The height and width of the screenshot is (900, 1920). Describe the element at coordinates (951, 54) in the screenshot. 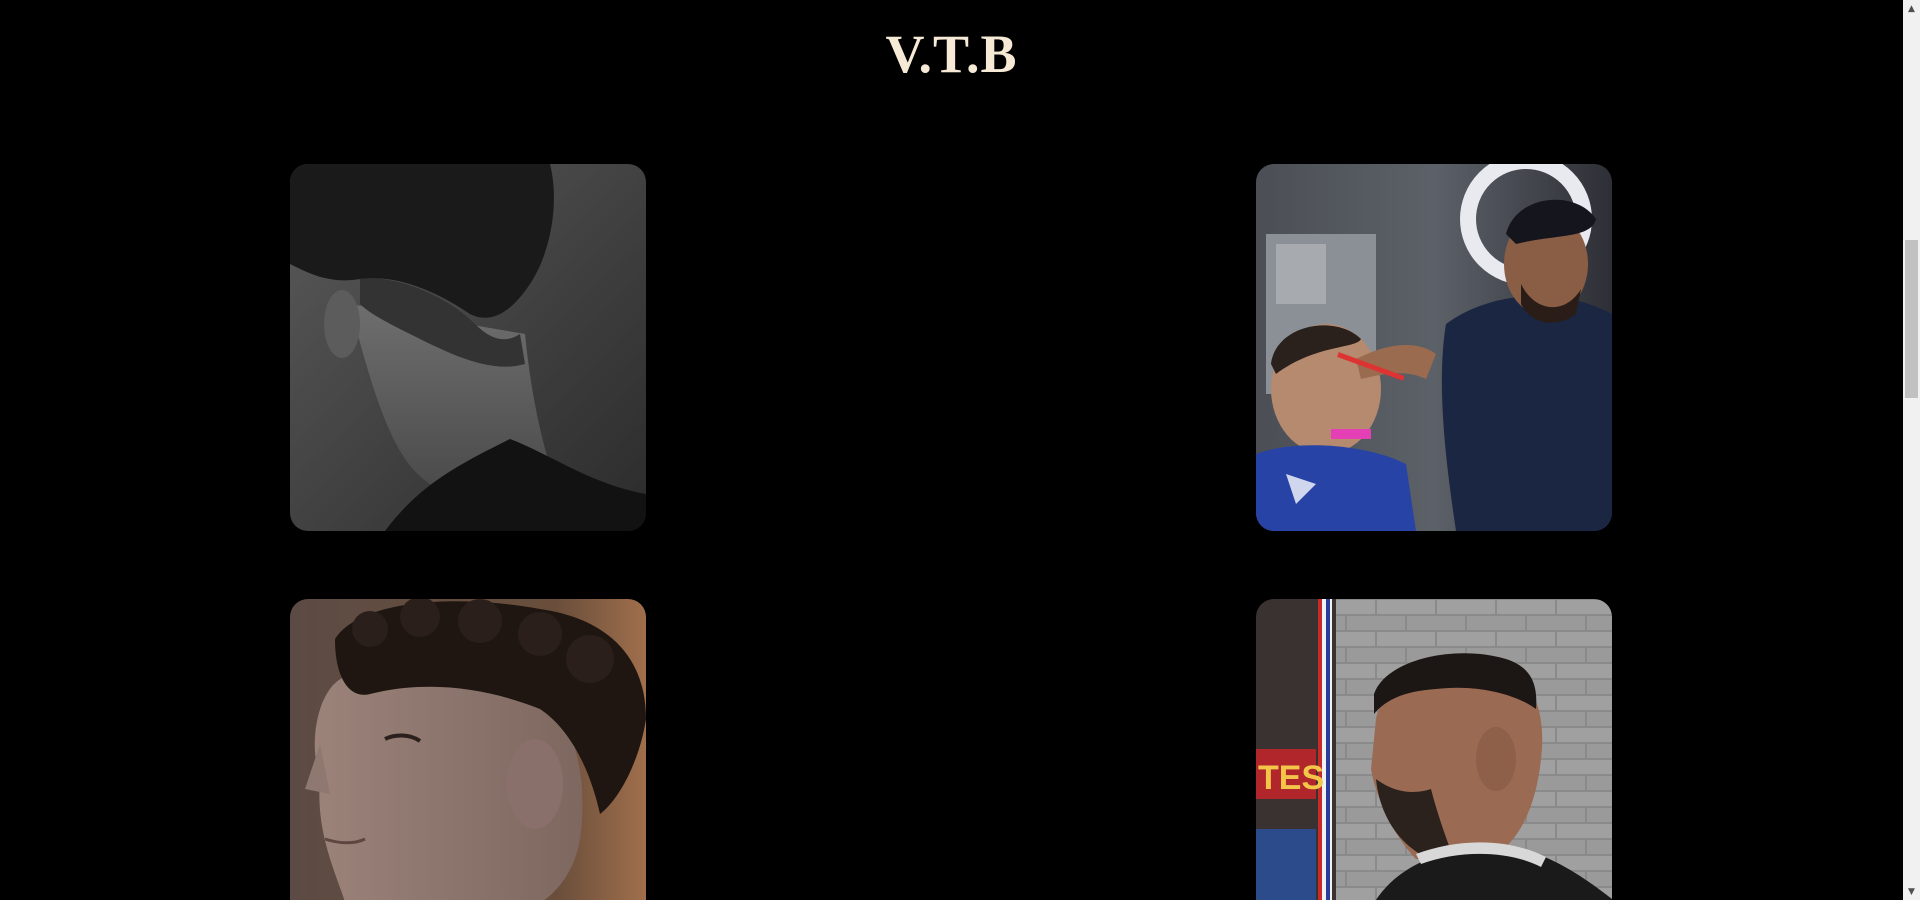

I see `brand-logo: V.T.B` at that location.